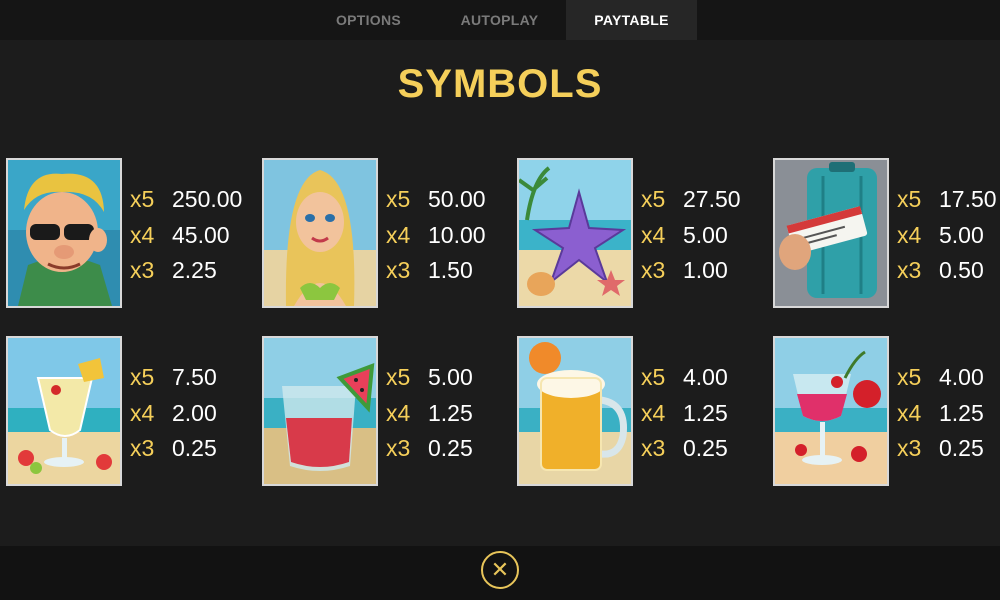 This screenshot has height=600, width=1000. I want to click on payout-row: x5 17.50, so click(947, 200).